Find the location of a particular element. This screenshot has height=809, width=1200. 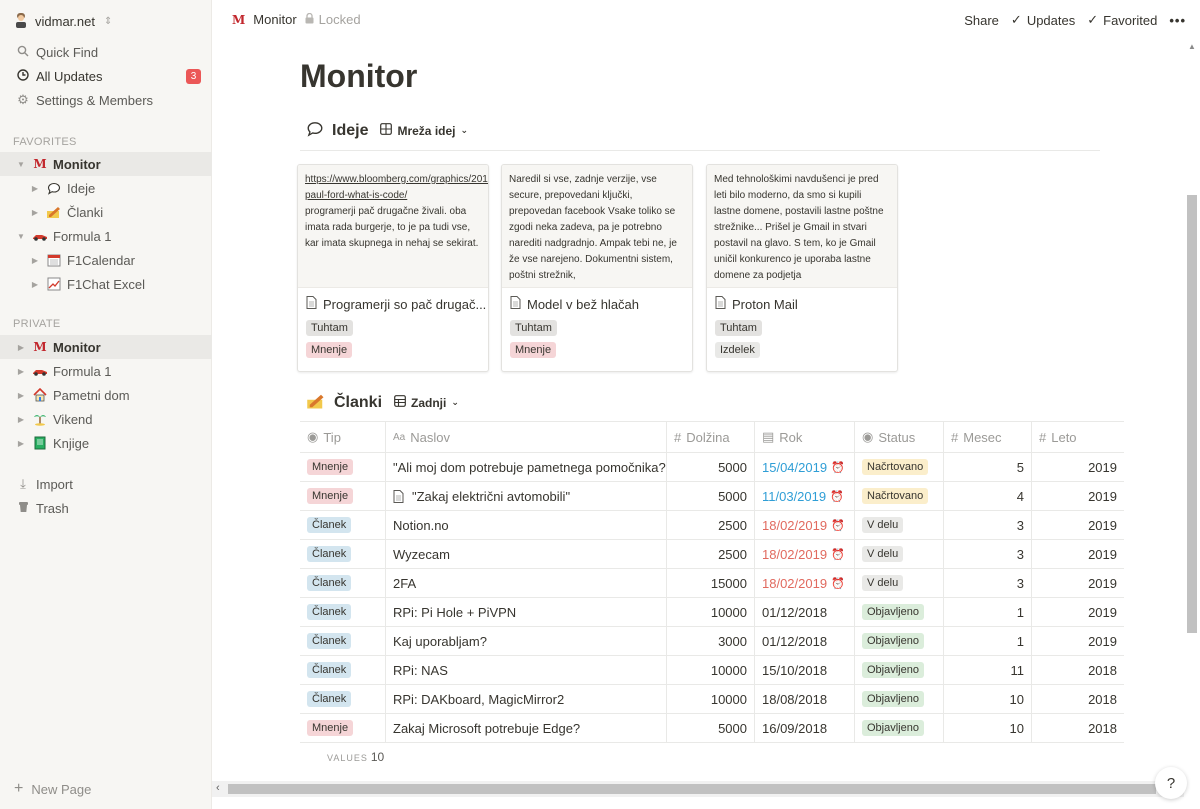

locked-indicator: Locked is located at coordinates (333, 19).